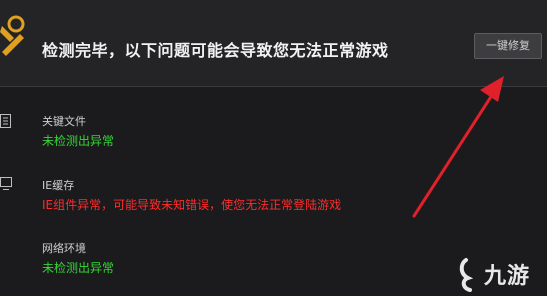 Image resolution: width=547 pixels, height=296 pixels. I want to click on page-title: 检测完毕，以下问题可能会导致您无法正常游戏, so click(215, 50).